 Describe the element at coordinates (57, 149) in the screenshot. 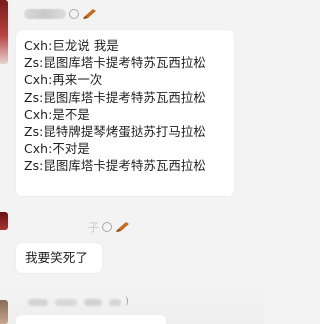

I see `message-line: Cxh:不对是` at that location.